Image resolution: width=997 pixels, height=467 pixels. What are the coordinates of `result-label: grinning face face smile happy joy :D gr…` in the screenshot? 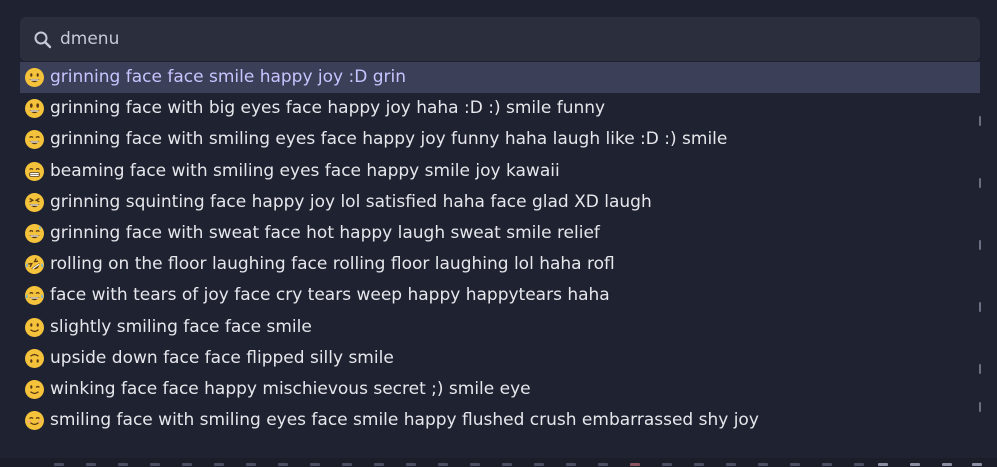 It's located at (228, 77).